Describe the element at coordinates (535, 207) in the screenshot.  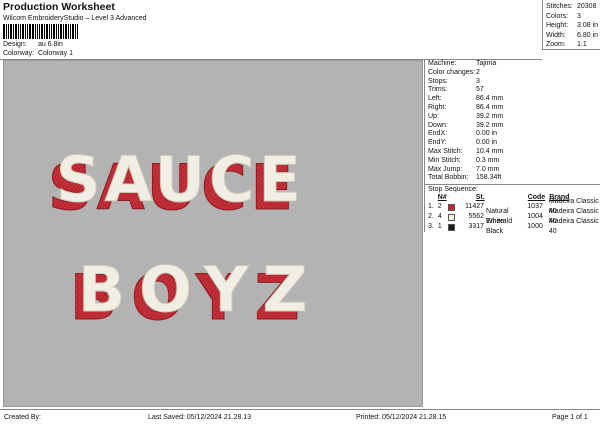
I see `seq-code: 1037` at that location.